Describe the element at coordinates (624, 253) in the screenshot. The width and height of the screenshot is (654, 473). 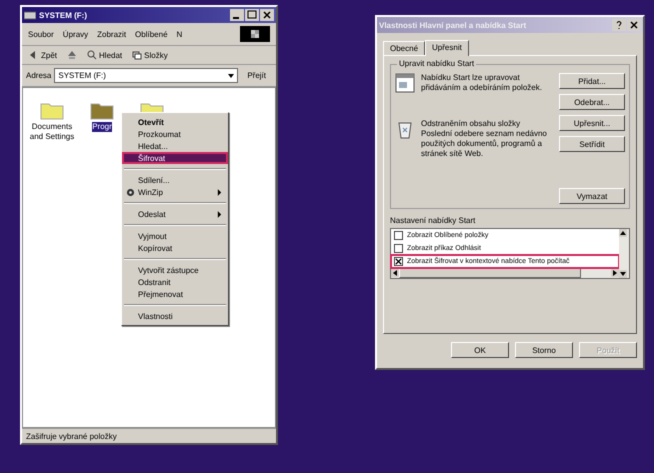
I see `vertical-scrollbar` at that location.